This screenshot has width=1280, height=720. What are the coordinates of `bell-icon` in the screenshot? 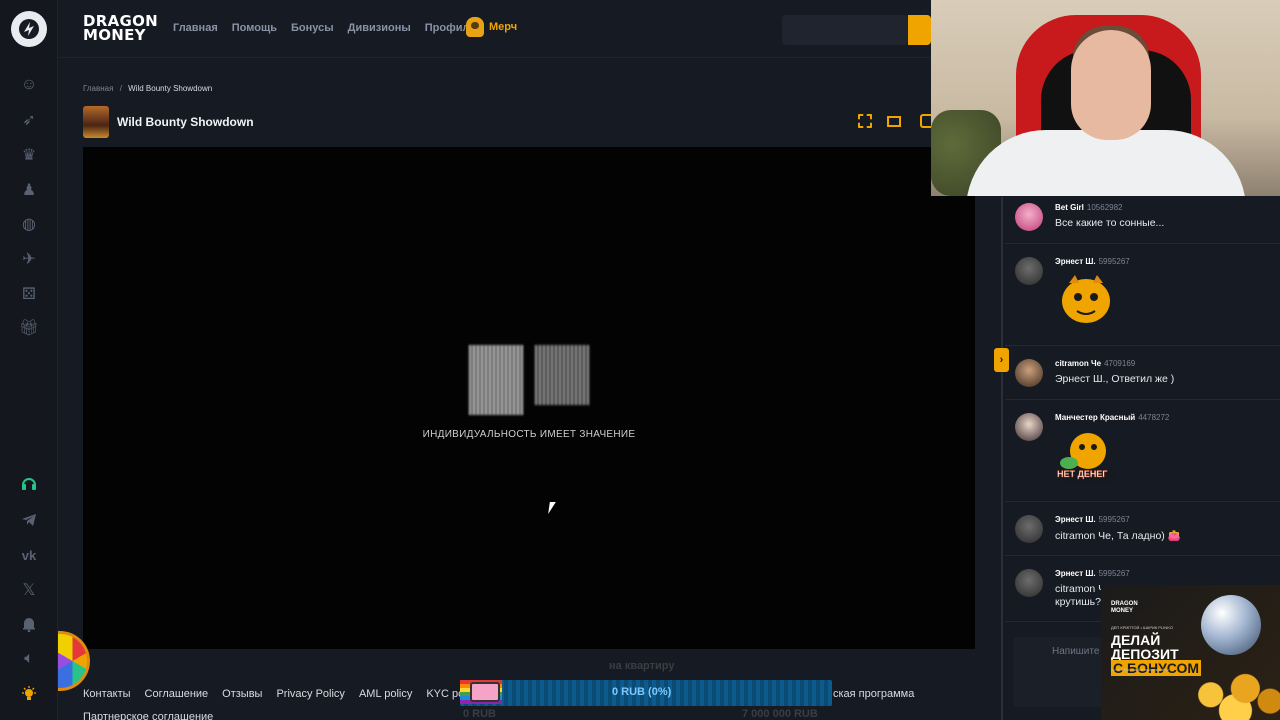 It's located at (29, 624).